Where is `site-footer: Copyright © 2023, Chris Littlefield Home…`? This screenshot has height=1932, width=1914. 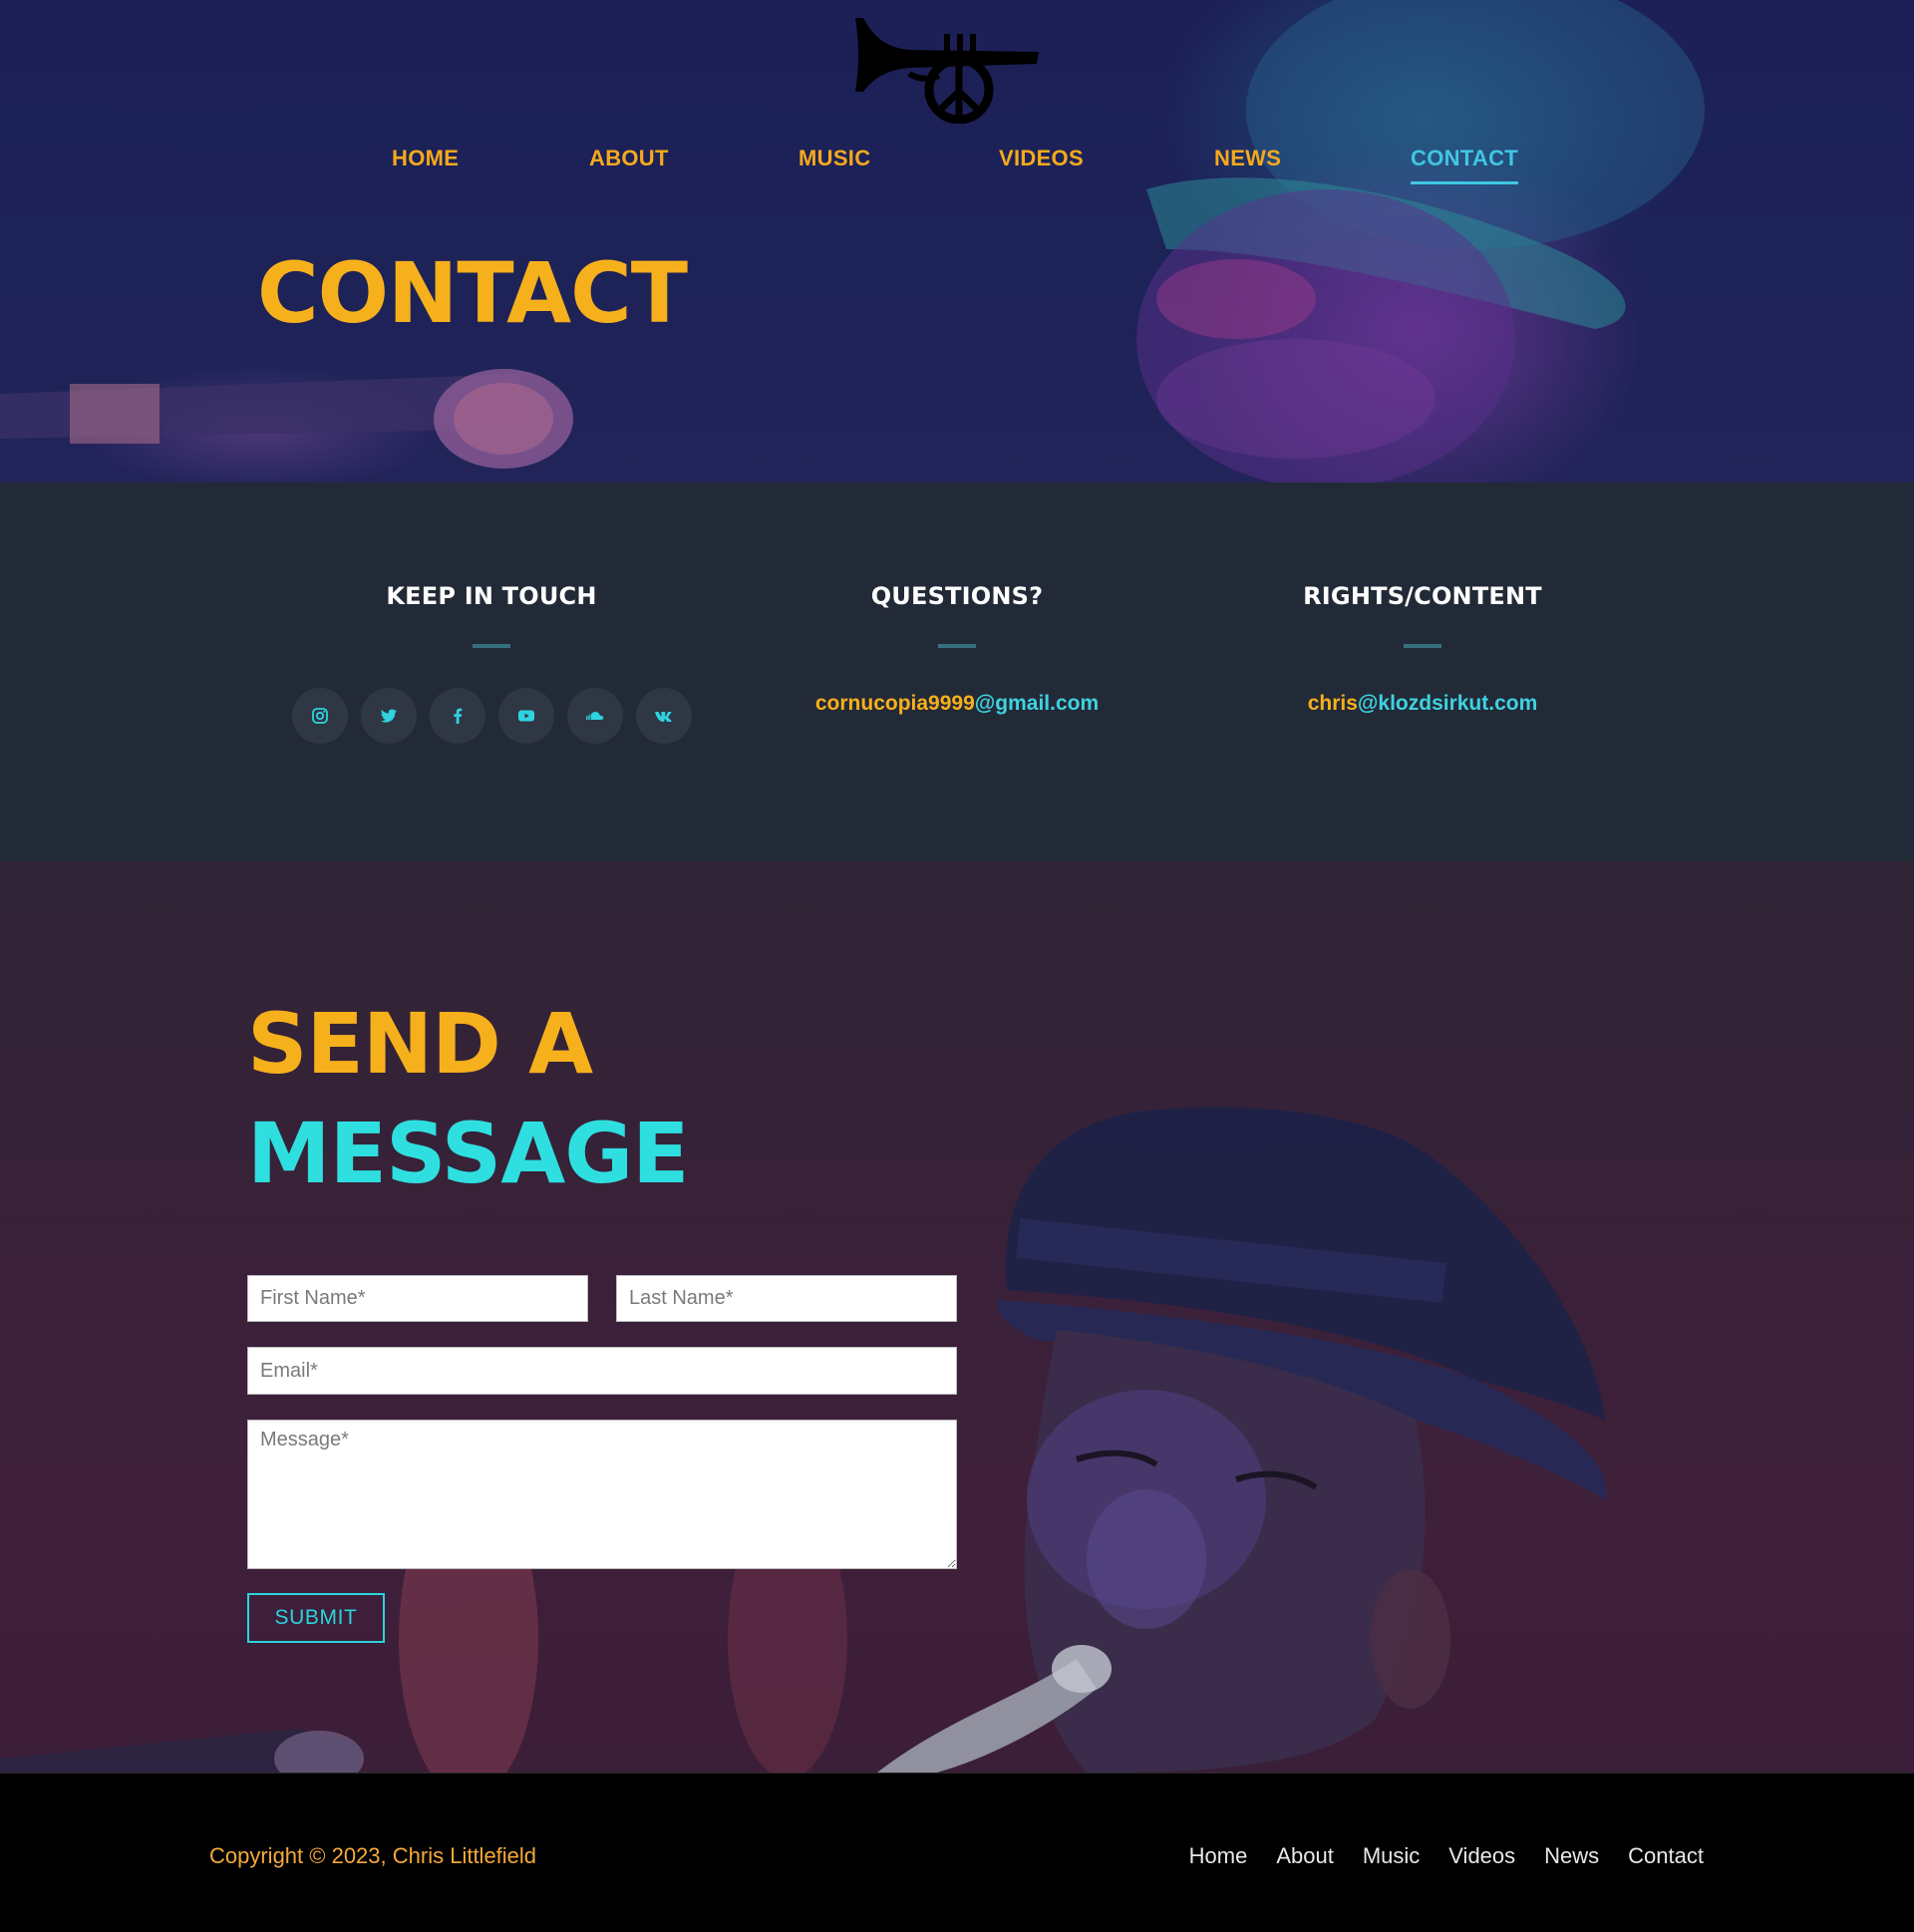 site-footer: Copyright © 2023, Chris Littlefield Home… is located at coordinates (957, 1852).